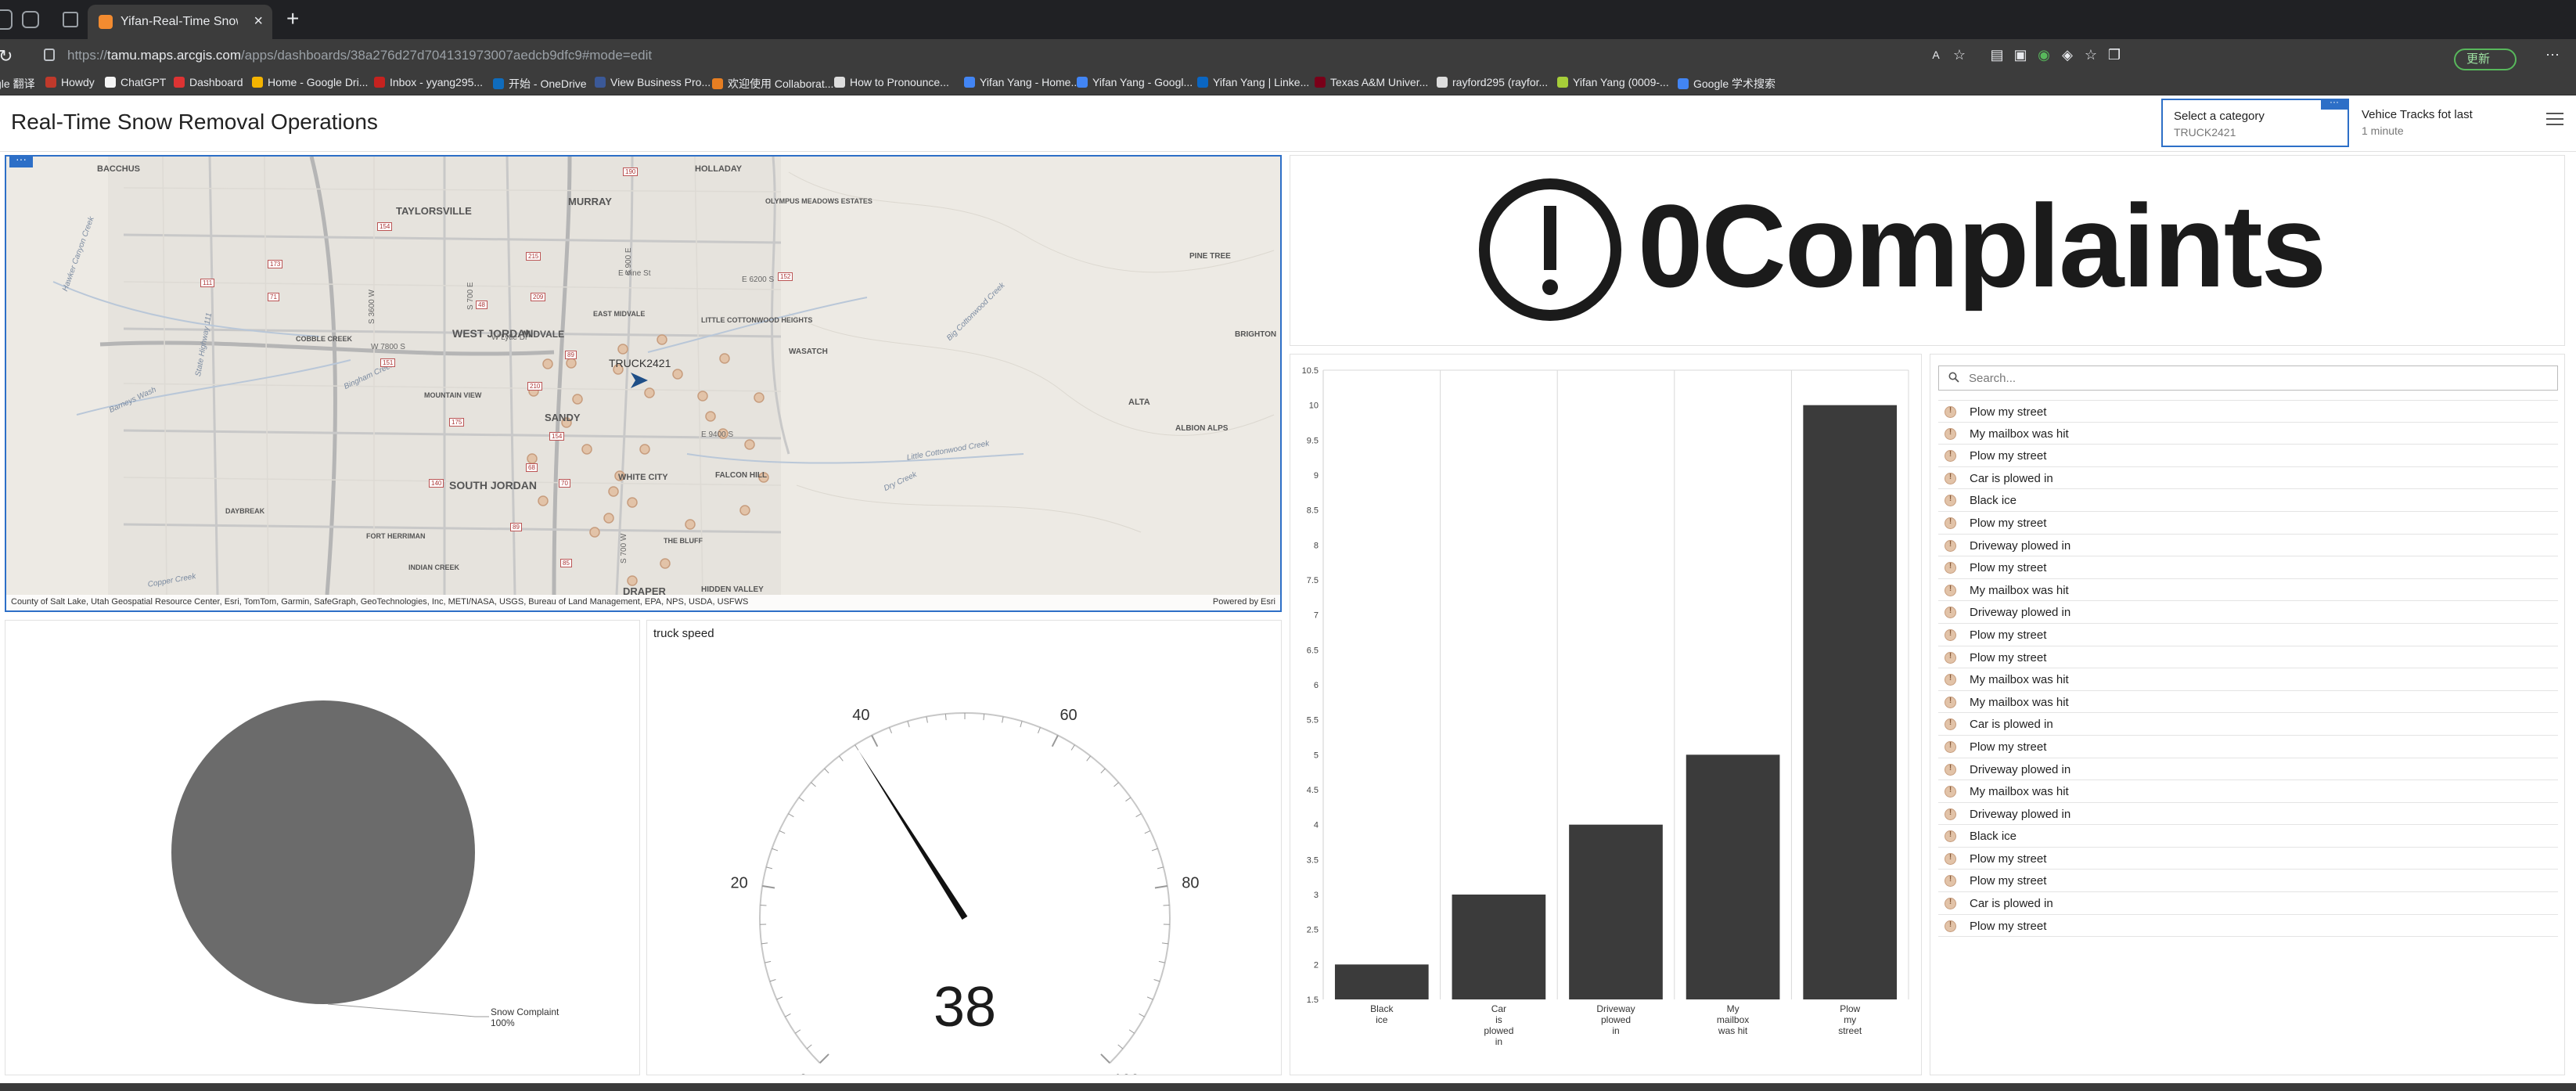  Describe the element at coordinates (2554, 120) in the screenshot. I see `menu-icon` at that location.